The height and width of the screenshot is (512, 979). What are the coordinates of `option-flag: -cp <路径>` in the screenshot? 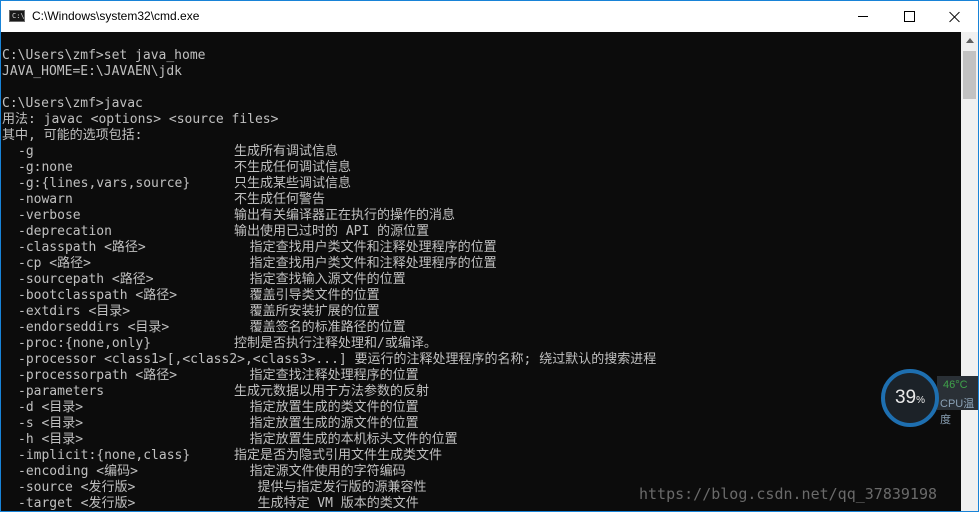 It's located at (54, 263).